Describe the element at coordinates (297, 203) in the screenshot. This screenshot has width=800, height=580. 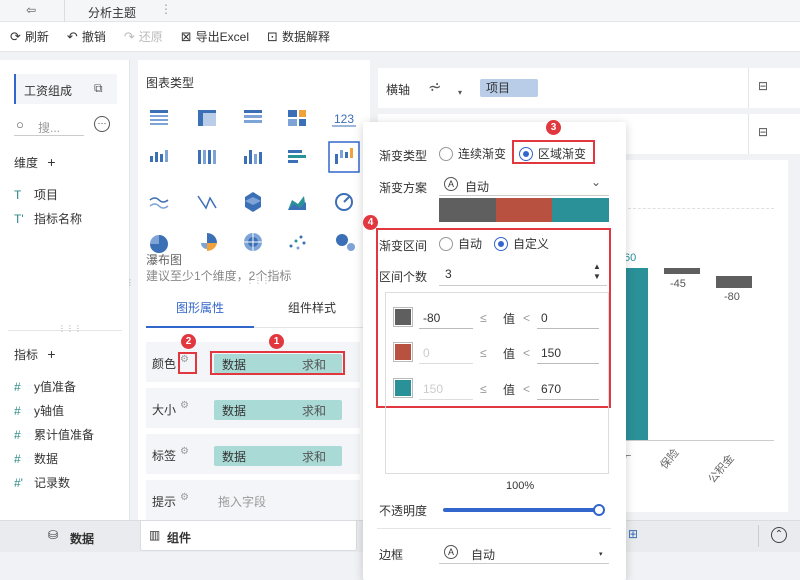
I see `area-chart-icon` at that location.